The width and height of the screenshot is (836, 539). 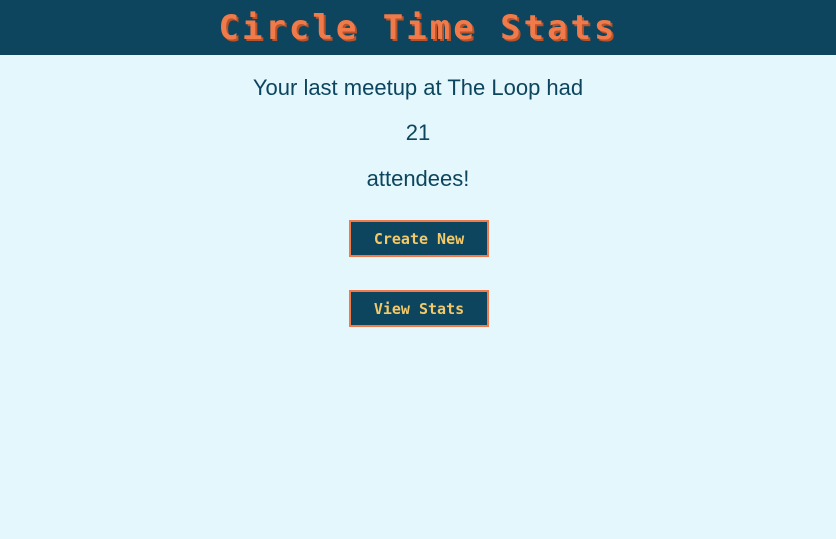 What do you see at coordinates (418, 178) in the screenshot?
I see `attendees-label: attendees!` at bounding box center [418, 178].